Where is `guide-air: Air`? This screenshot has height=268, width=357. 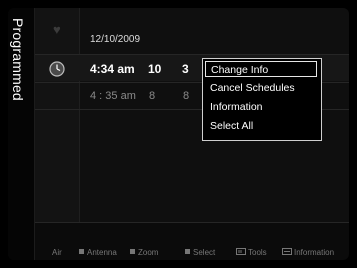 guide-air: Air is located at coordinates (57, 253).